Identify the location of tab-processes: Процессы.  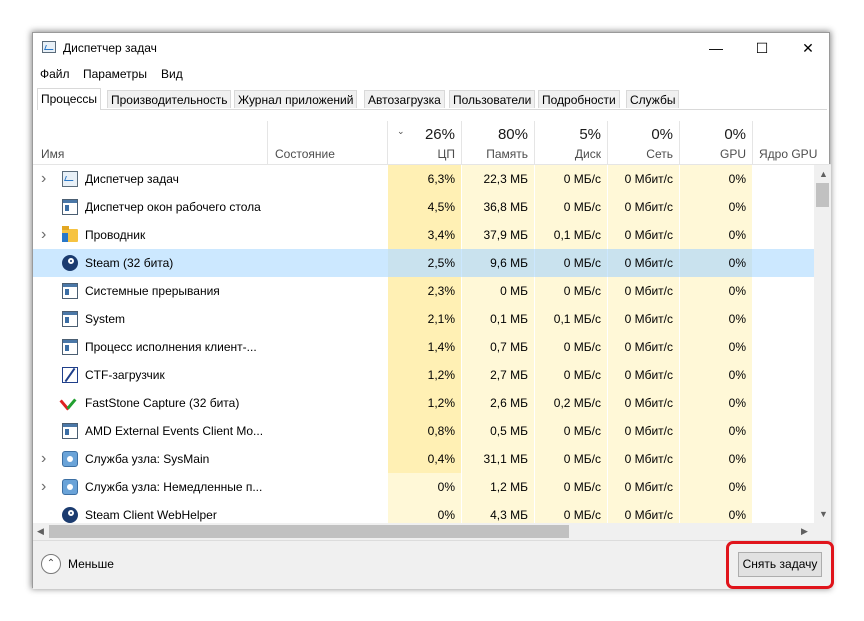
(69, 99).